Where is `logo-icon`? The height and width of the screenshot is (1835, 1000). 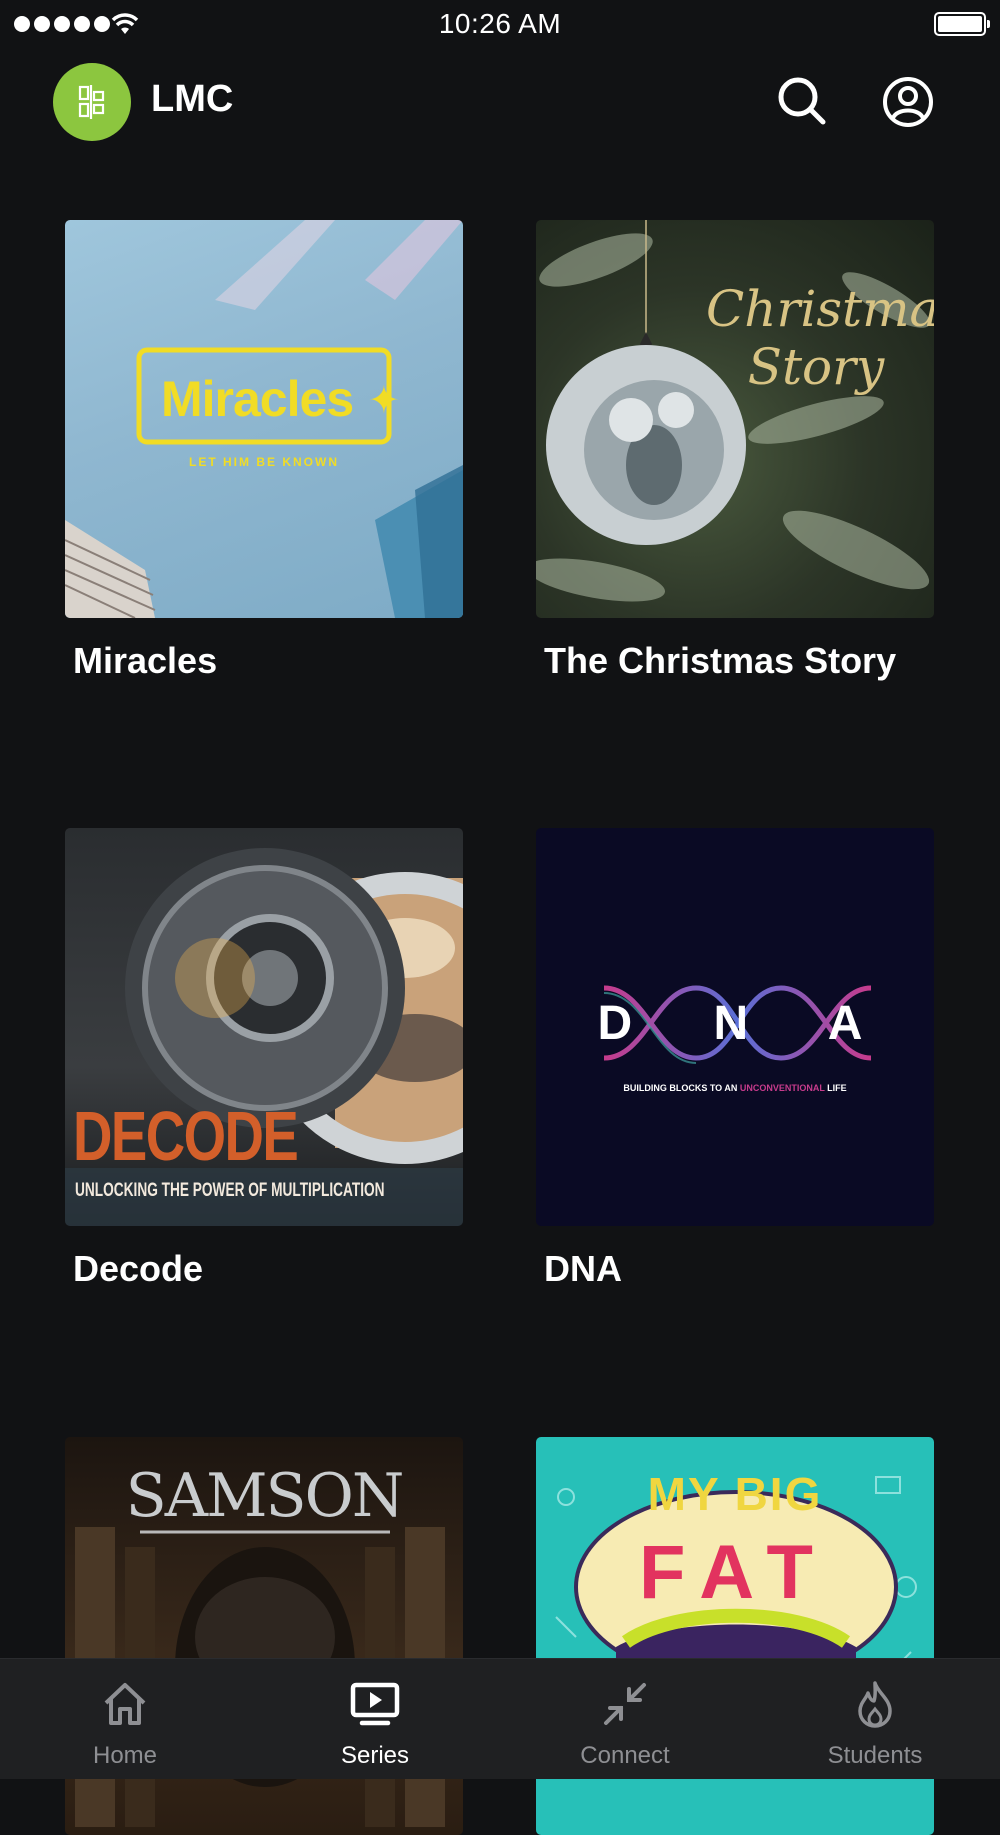 logo-icon is located at coordinates (91, 102).